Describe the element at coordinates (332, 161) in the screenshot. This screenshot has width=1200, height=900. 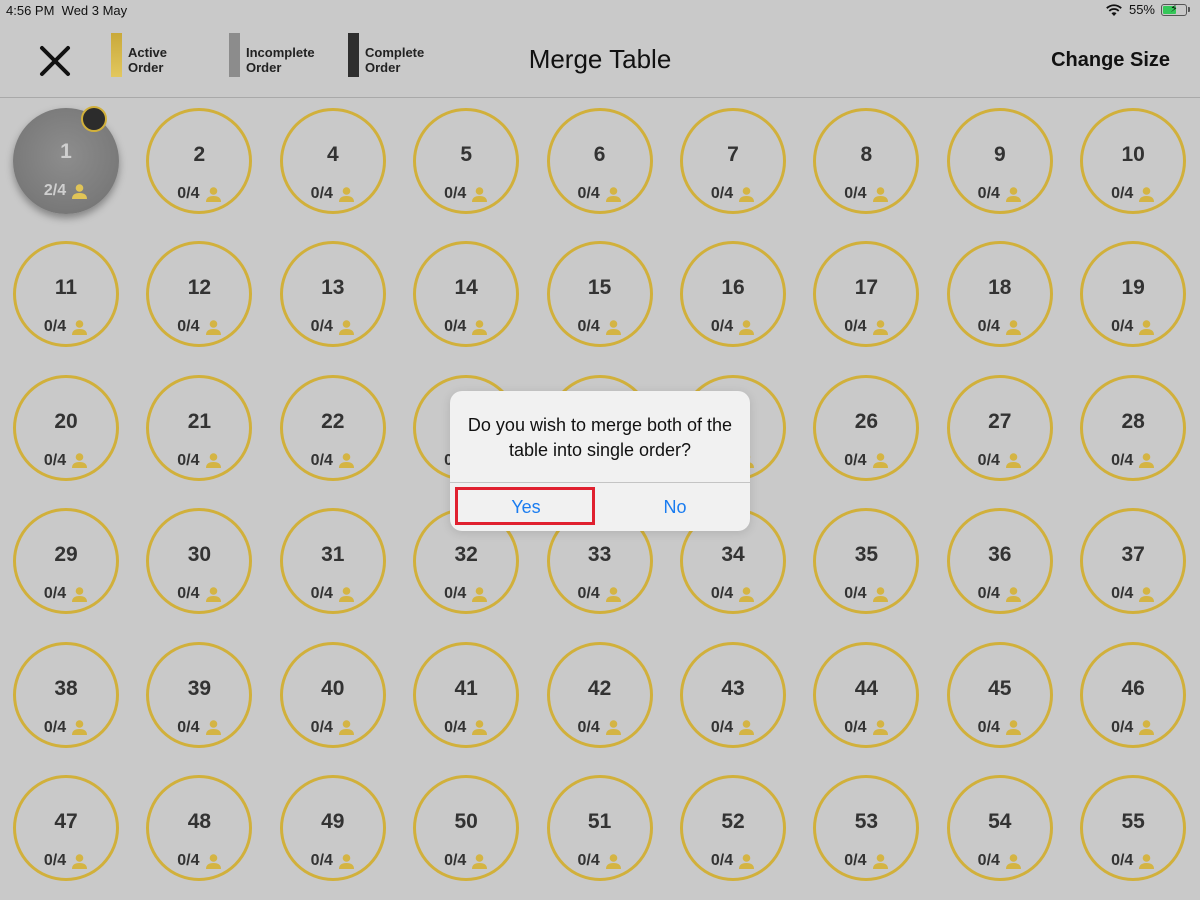
I see `table-4: 4 0/4` at that location.